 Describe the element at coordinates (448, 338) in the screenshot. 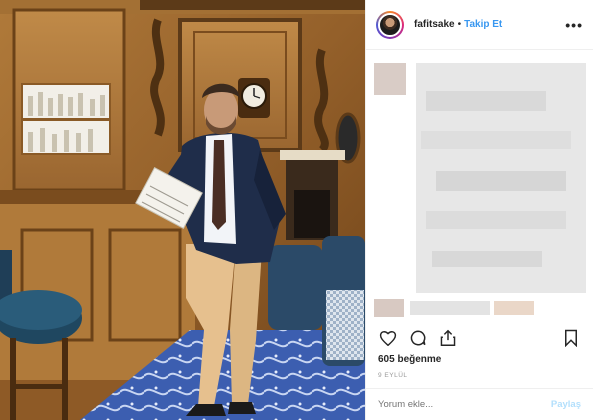

I see `share-upload-icon` at that location.